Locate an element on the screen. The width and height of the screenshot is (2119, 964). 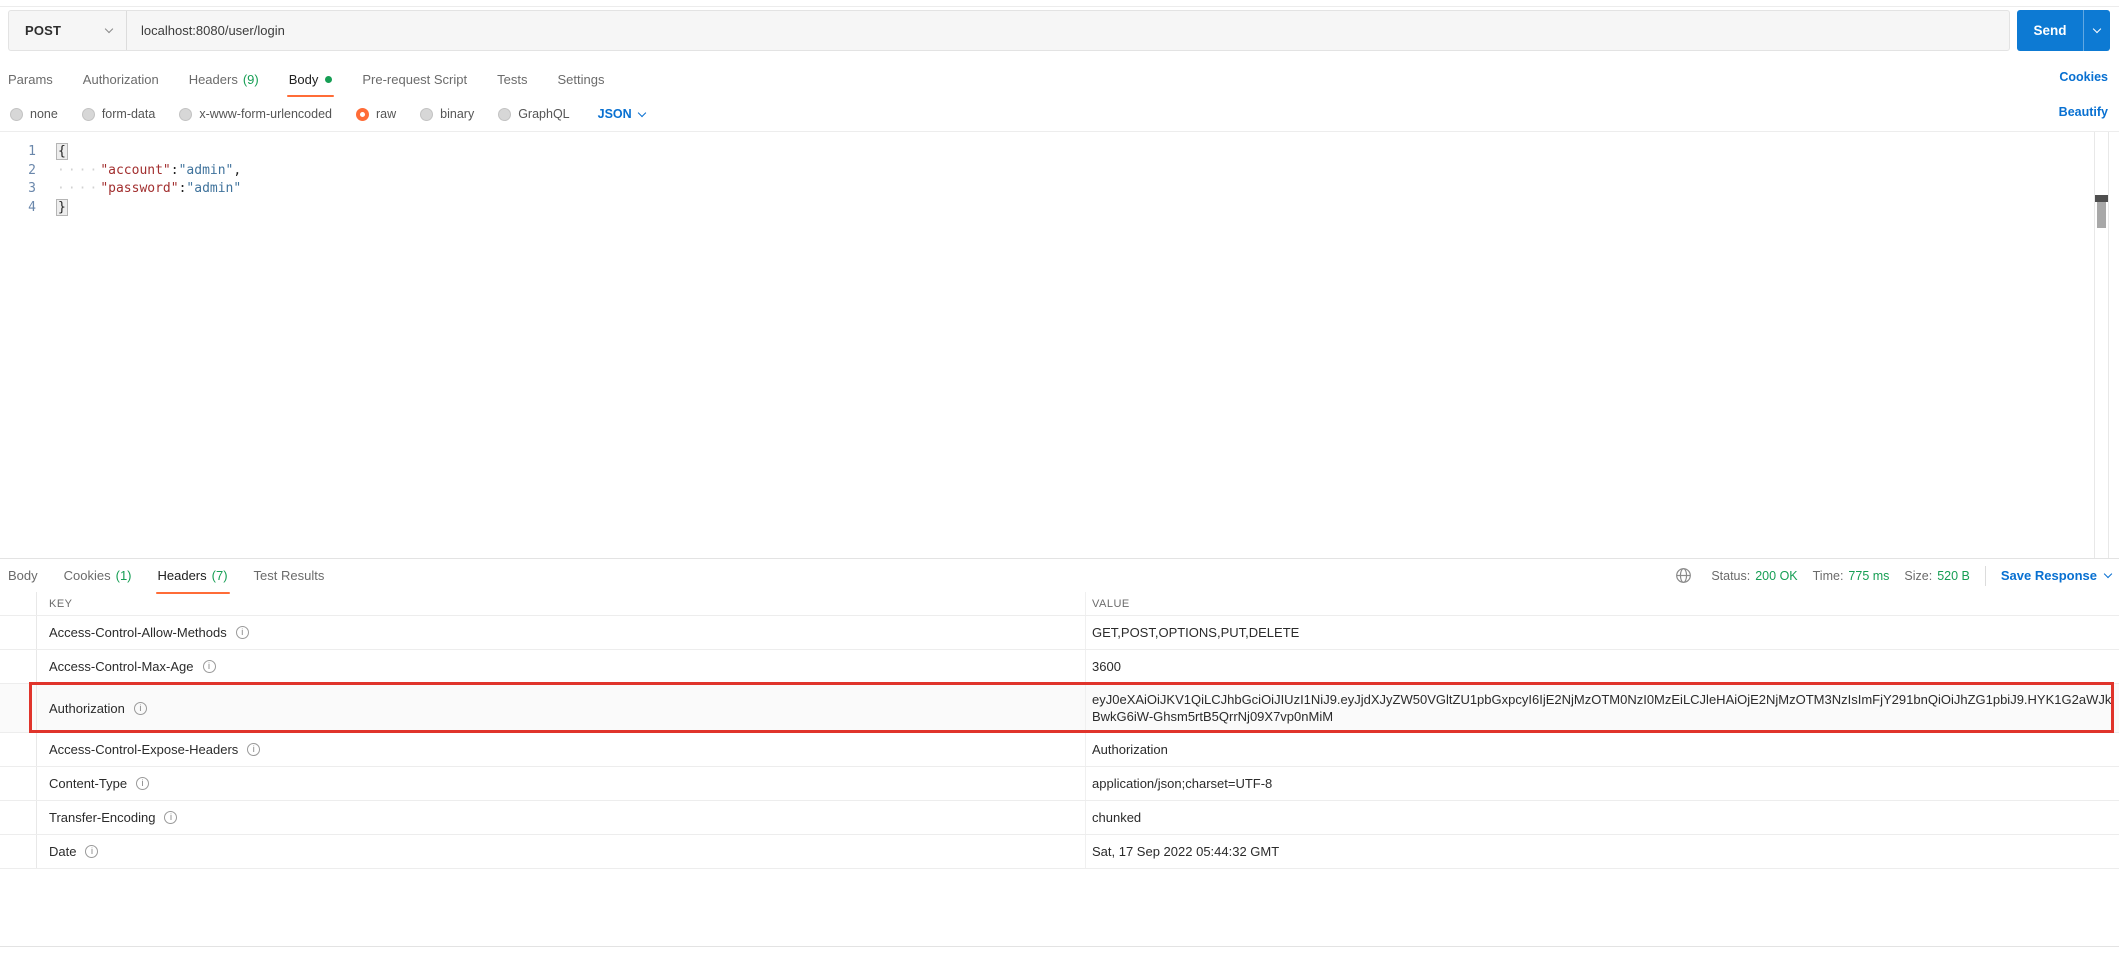
tab-count: (1) is located at coordinates (123, 575).